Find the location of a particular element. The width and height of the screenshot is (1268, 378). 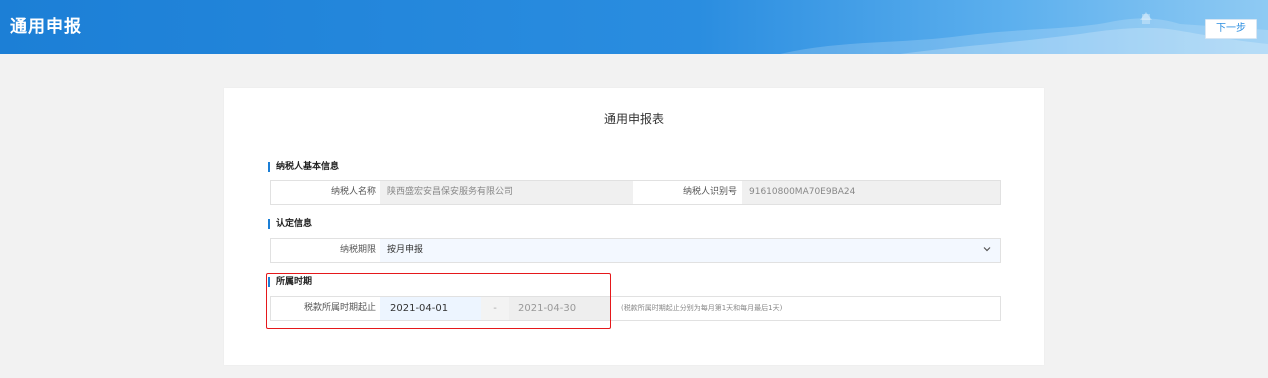

tax-period-type-value: 按月申报 is located at coordinates (405, 250).